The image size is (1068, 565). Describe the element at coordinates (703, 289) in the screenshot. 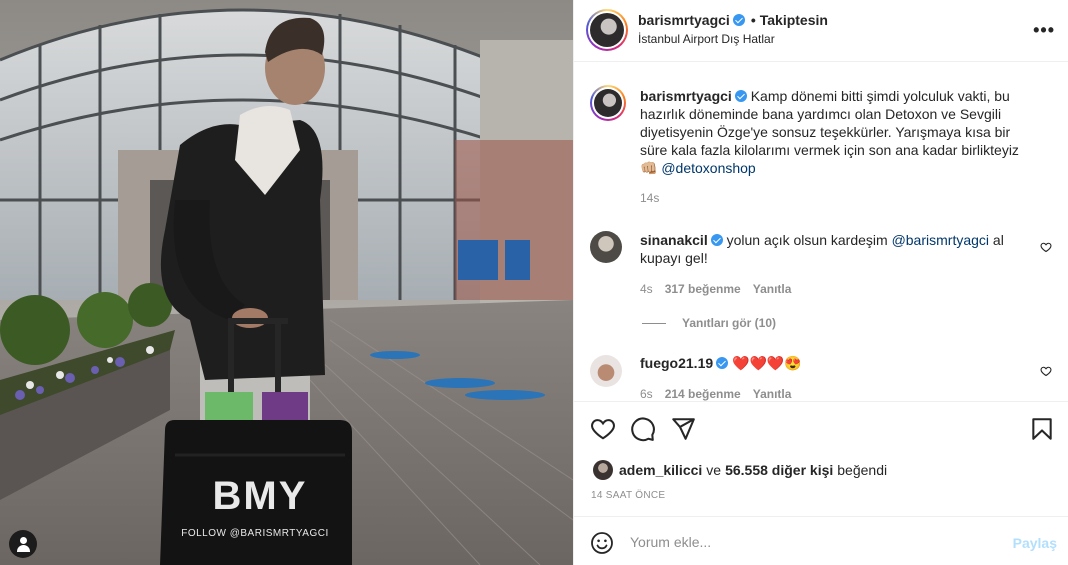

I see `comment-likes-count: 317 beğenme` at that location.